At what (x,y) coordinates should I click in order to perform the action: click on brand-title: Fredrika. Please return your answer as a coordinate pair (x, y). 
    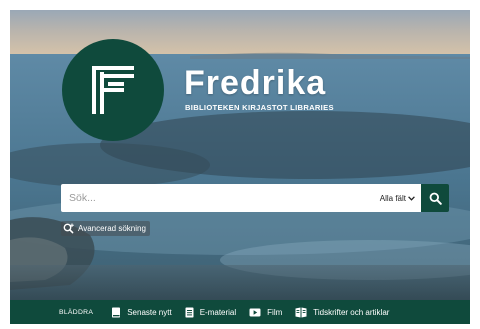
    Looking at the image, I should click on (255, 83).